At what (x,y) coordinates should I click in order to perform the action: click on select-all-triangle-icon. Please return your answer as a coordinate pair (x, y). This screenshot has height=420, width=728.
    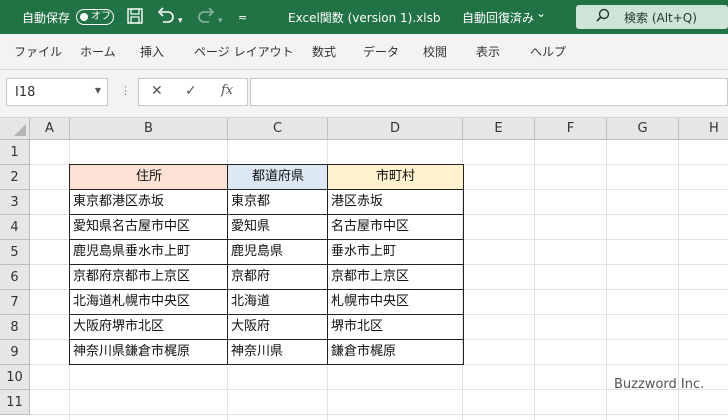
    Looking at the image, I should click on (20, 130).